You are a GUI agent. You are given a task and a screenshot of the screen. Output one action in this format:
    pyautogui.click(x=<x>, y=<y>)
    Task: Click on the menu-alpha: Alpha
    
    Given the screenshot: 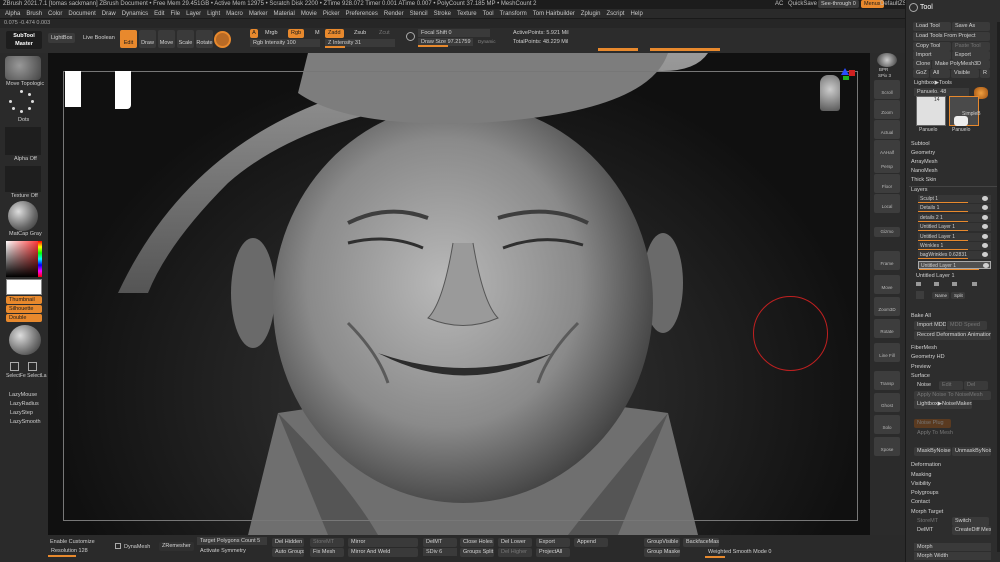 What is the action you would take?
    pyautogui.click(x=12, y=14)
    